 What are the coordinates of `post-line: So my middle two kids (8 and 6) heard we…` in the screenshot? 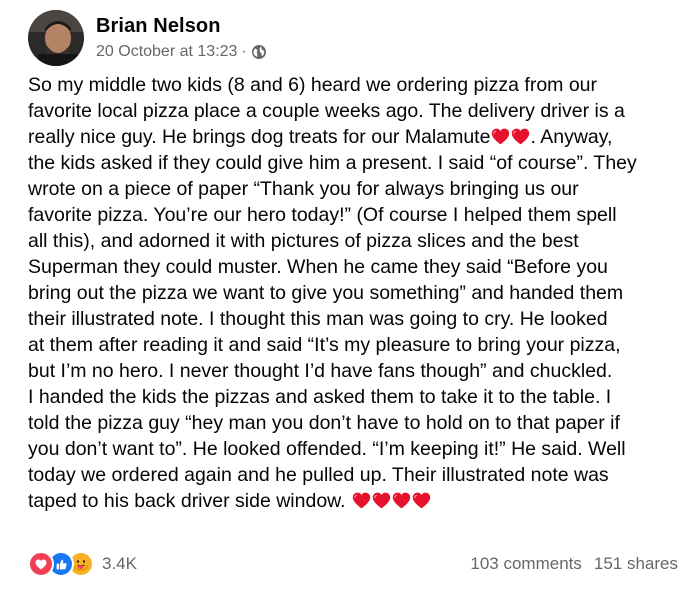 It's located at (313, 85).